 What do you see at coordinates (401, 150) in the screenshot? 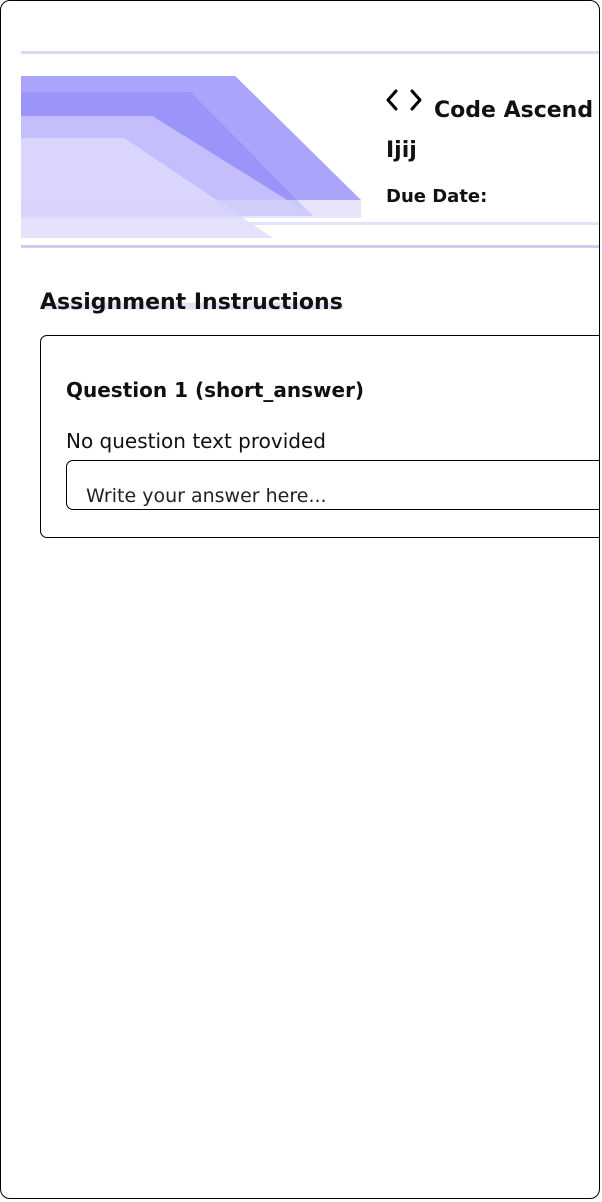
I see `course-title: Ijij` at bounding box center [401, 150].